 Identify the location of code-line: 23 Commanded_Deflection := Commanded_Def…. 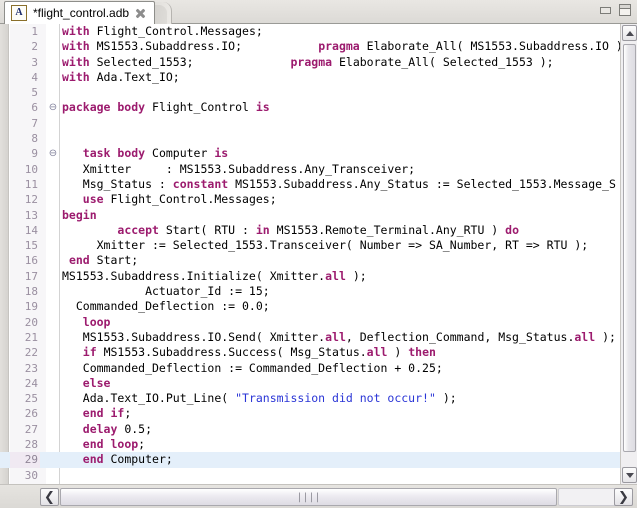
(310, 368).